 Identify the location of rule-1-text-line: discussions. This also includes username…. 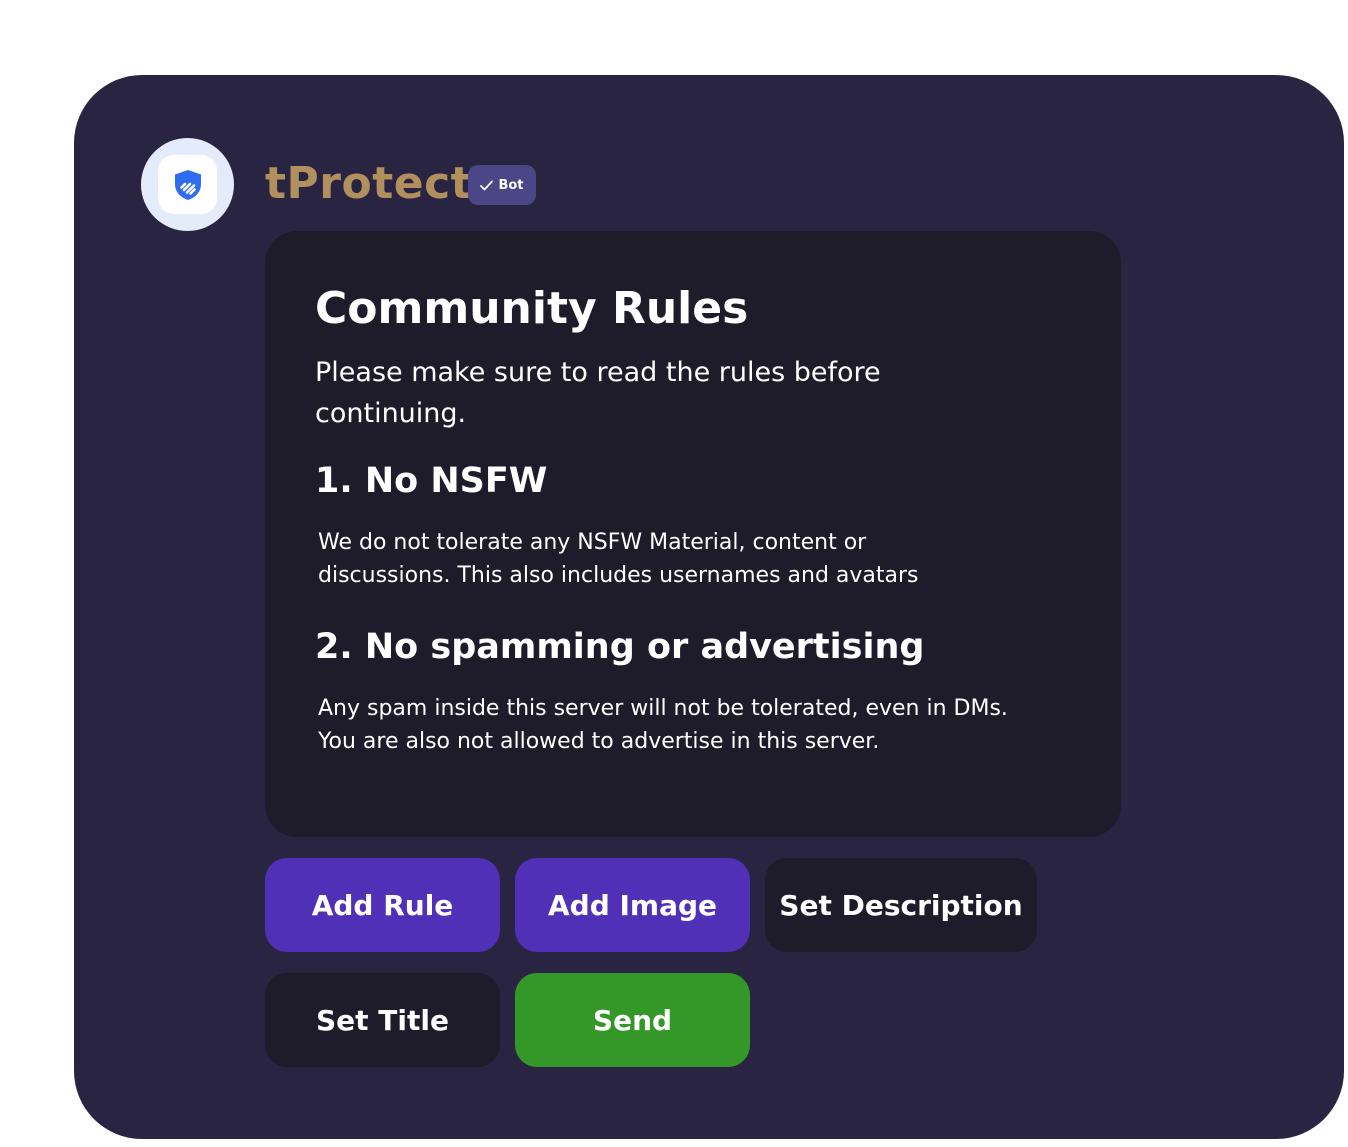
(618, 575).